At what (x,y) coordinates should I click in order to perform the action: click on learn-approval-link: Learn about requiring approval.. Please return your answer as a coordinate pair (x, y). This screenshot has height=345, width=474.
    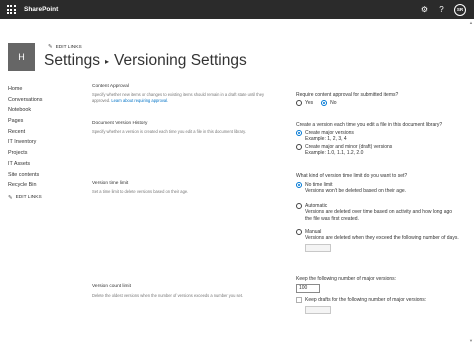
    Looking at the image, I should click on (139, 100).